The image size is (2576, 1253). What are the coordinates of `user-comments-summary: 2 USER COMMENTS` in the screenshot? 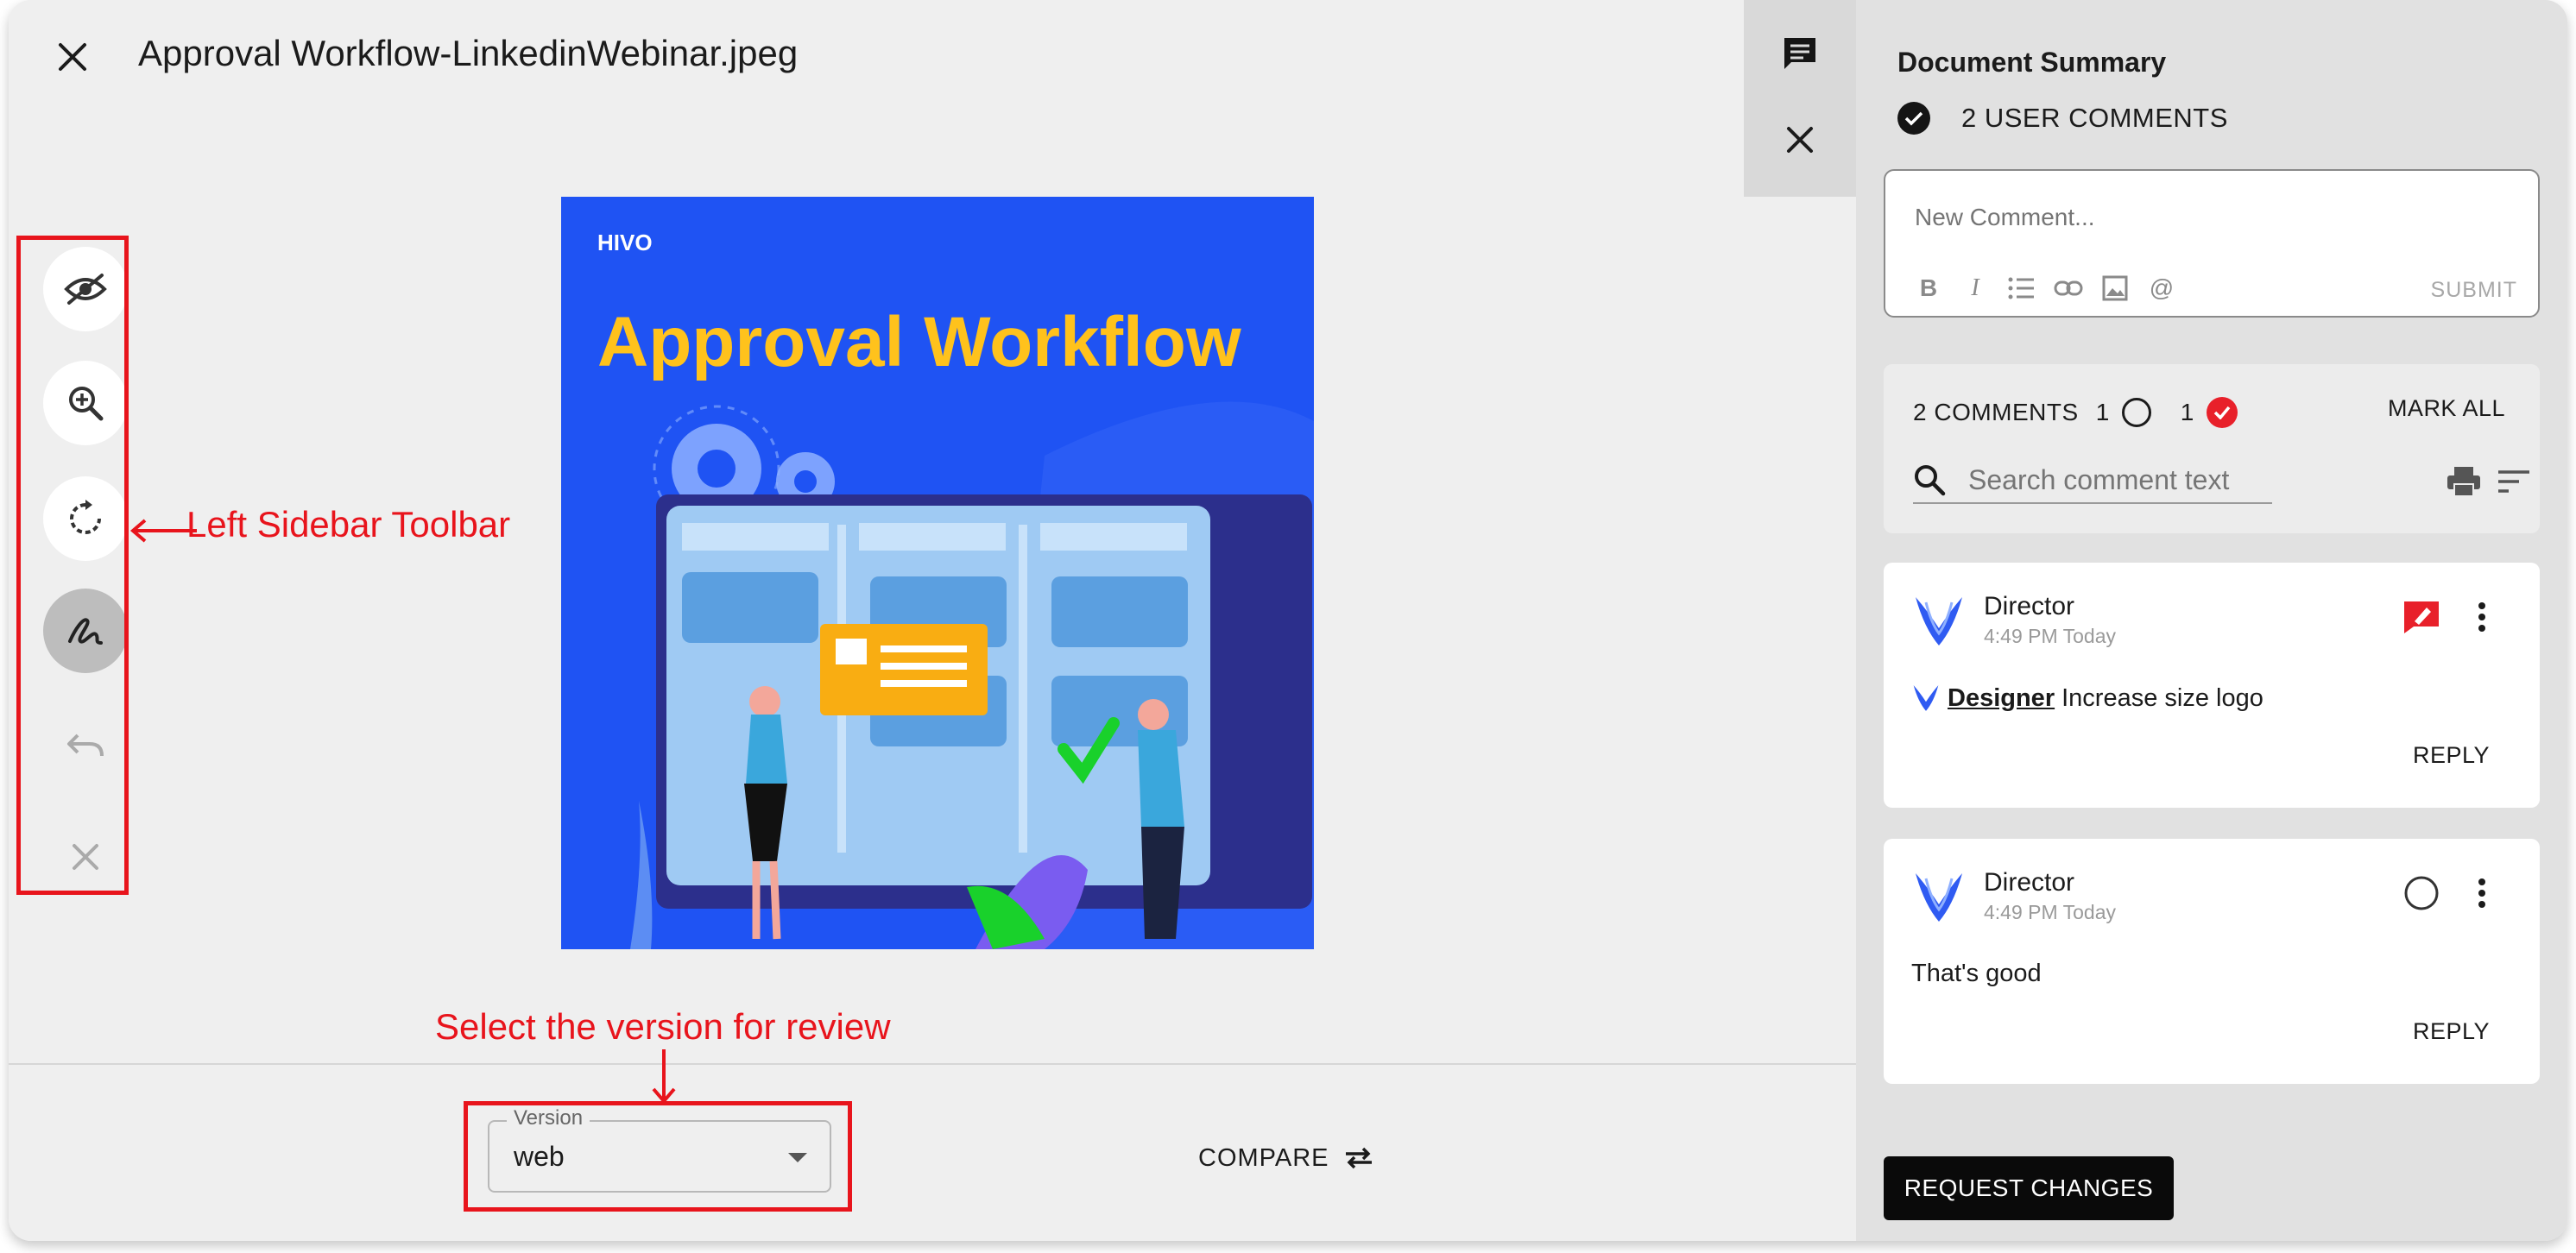 It's located at (2062, 118).